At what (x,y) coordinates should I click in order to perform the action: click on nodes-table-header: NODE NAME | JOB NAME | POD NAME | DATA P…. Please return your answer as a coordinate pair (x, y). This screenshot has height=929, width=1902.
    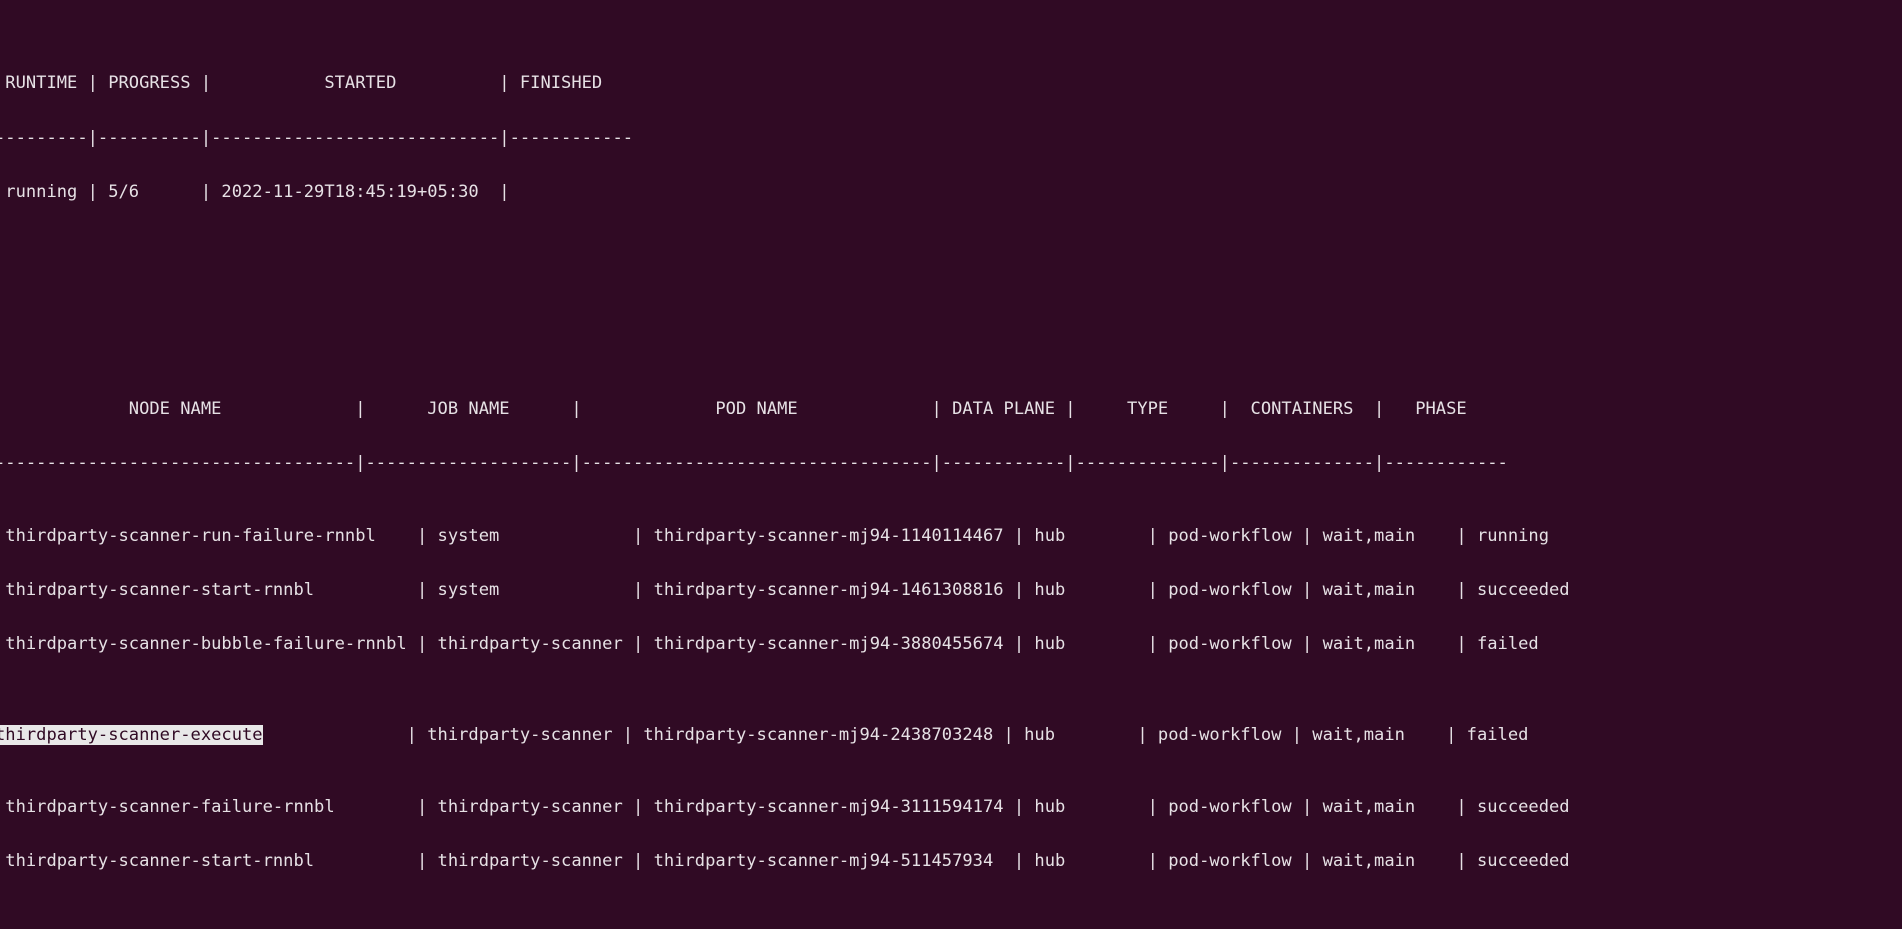
    Looking at the image, I should click on (733, 409).